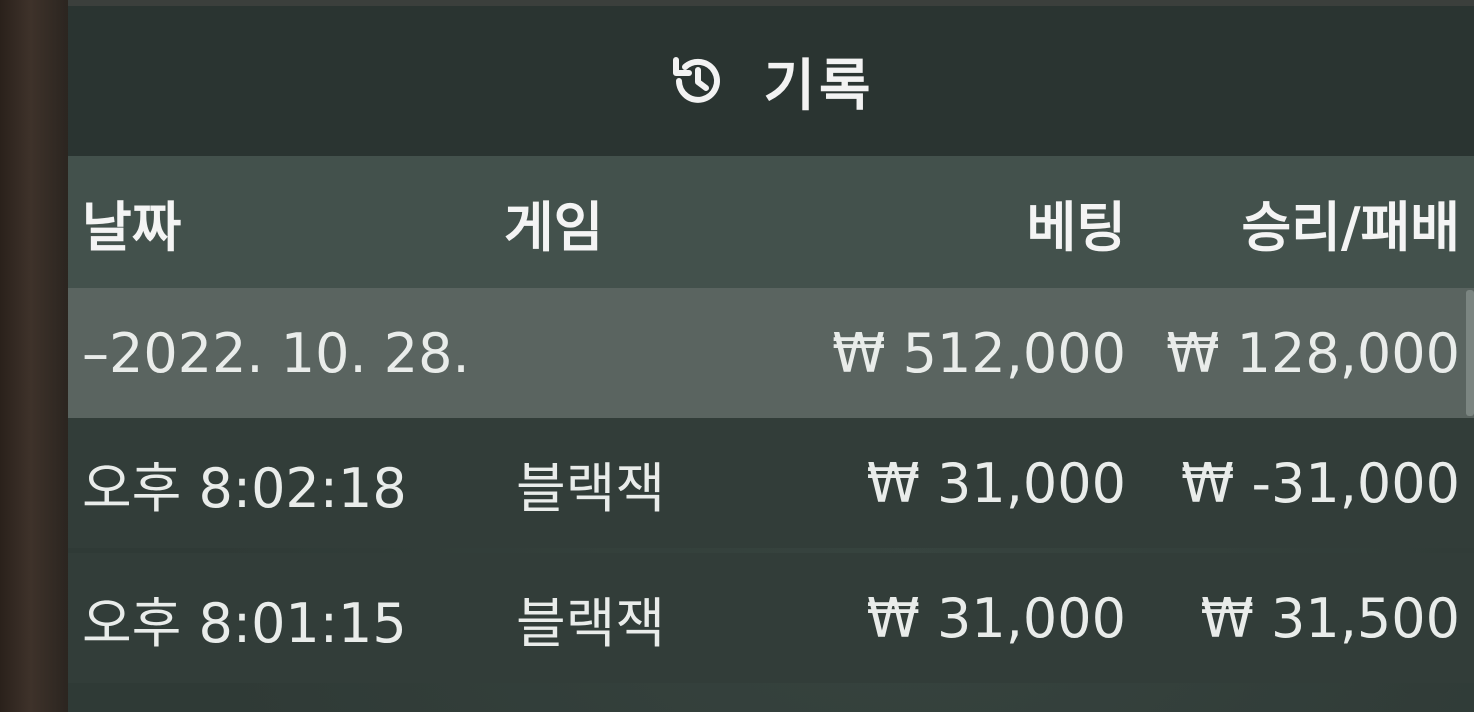 Image resolution: width=1474 pixels, height=712 pixels. Describe the element at coordinates (819, 86) in the screenshot. I see `history-title: 기록` at that location.